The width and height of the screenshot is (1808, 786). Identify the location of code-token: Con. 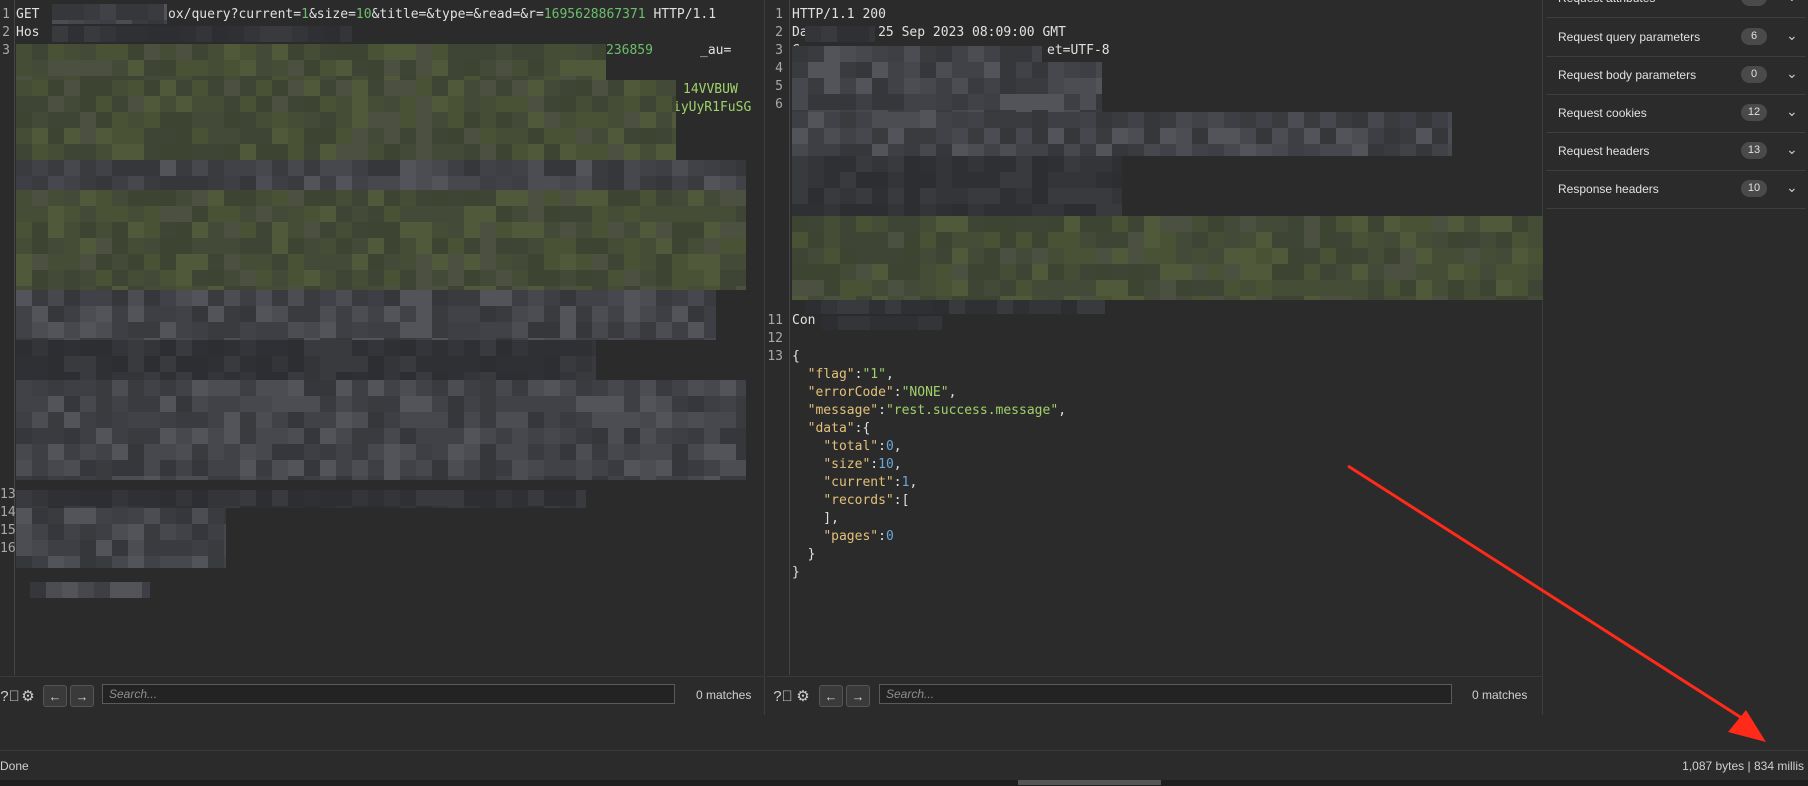
(804, 320).